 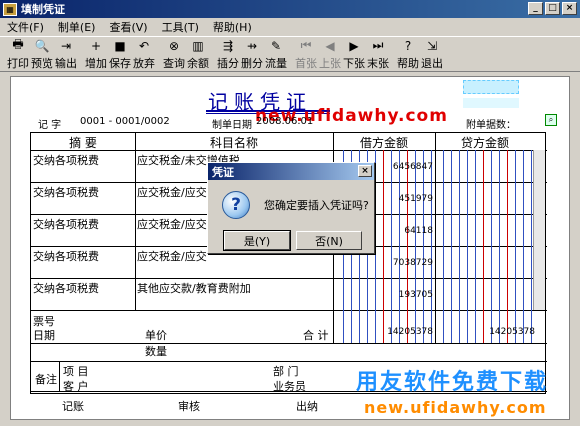 What do you see at coordinates (354, 54) in the screenshot?
I see `toolbar-button-13: ▶ 下张` at bounding box center [354, 54].